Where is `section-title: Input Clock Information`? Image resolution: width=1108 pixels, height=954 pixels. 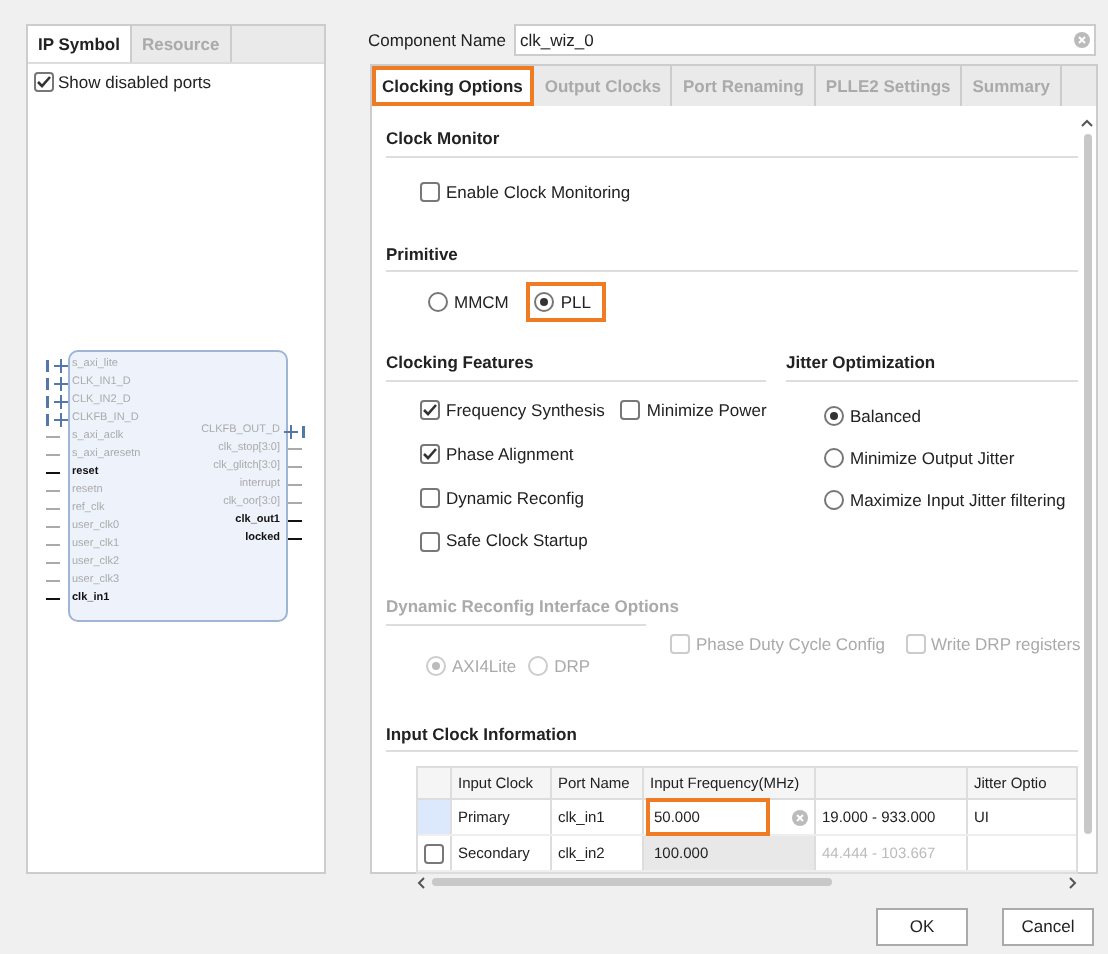 section-title: Input Clock Information is located at coordinates (481, 733).